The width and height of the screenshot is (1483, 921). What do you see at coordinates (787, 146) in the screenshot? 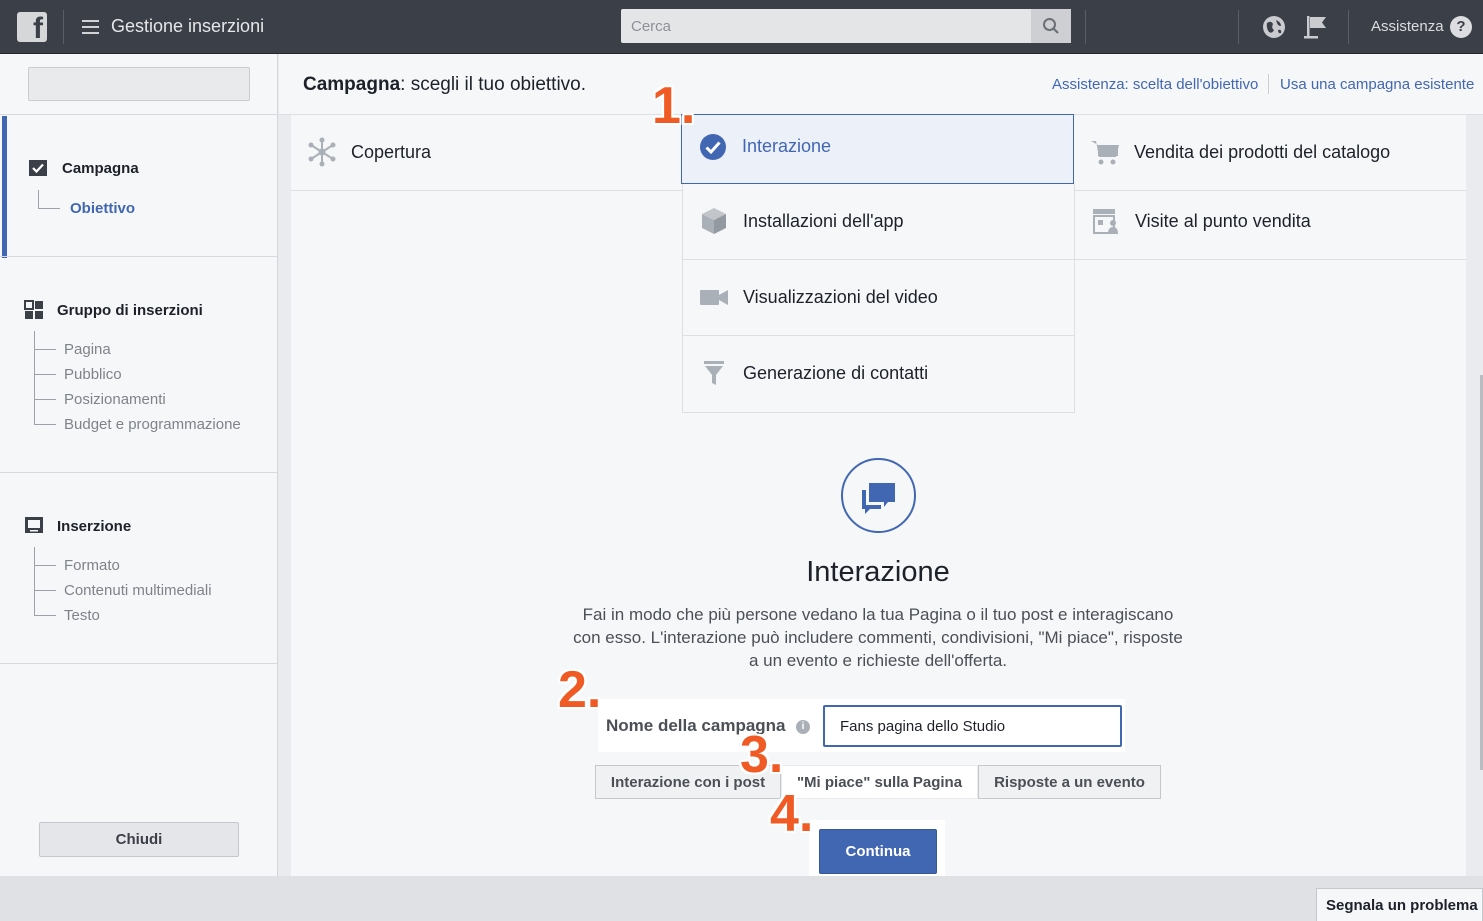
I see `objective-label: Interazione` at bounding box center [787, 146].